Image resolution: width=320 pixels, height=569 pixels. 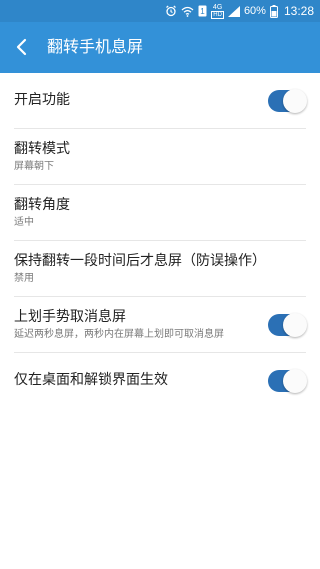 What do you see at coordinates (22, 47) in the screenshot?
I see `back-arrow-icon` at bounding box center [22, 47].